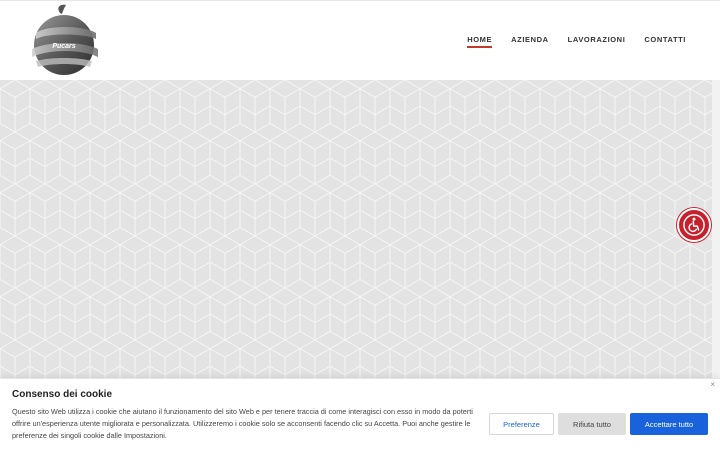 The image size is (720, 450). I want to click on site-logo: Pucars, so click(64, 41).